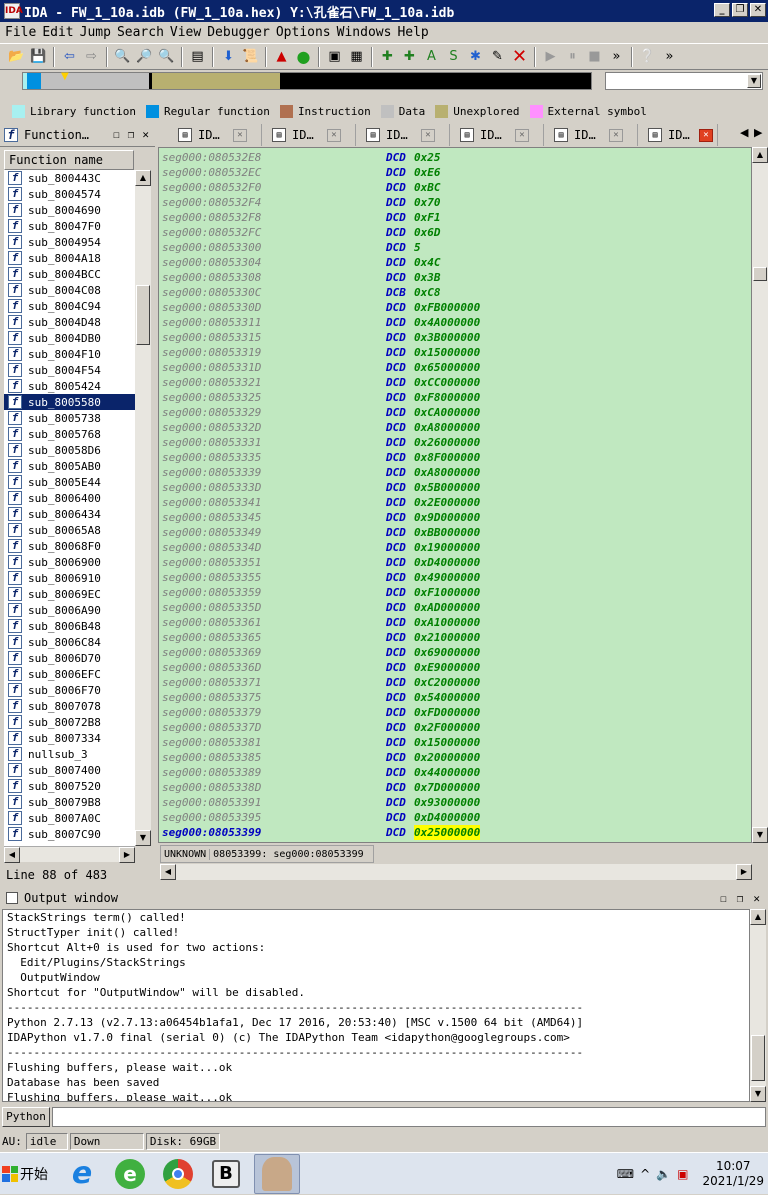  I want to click on disasm-line: seg000:08053325 DCD 0xF8000000, so click(321, 397).